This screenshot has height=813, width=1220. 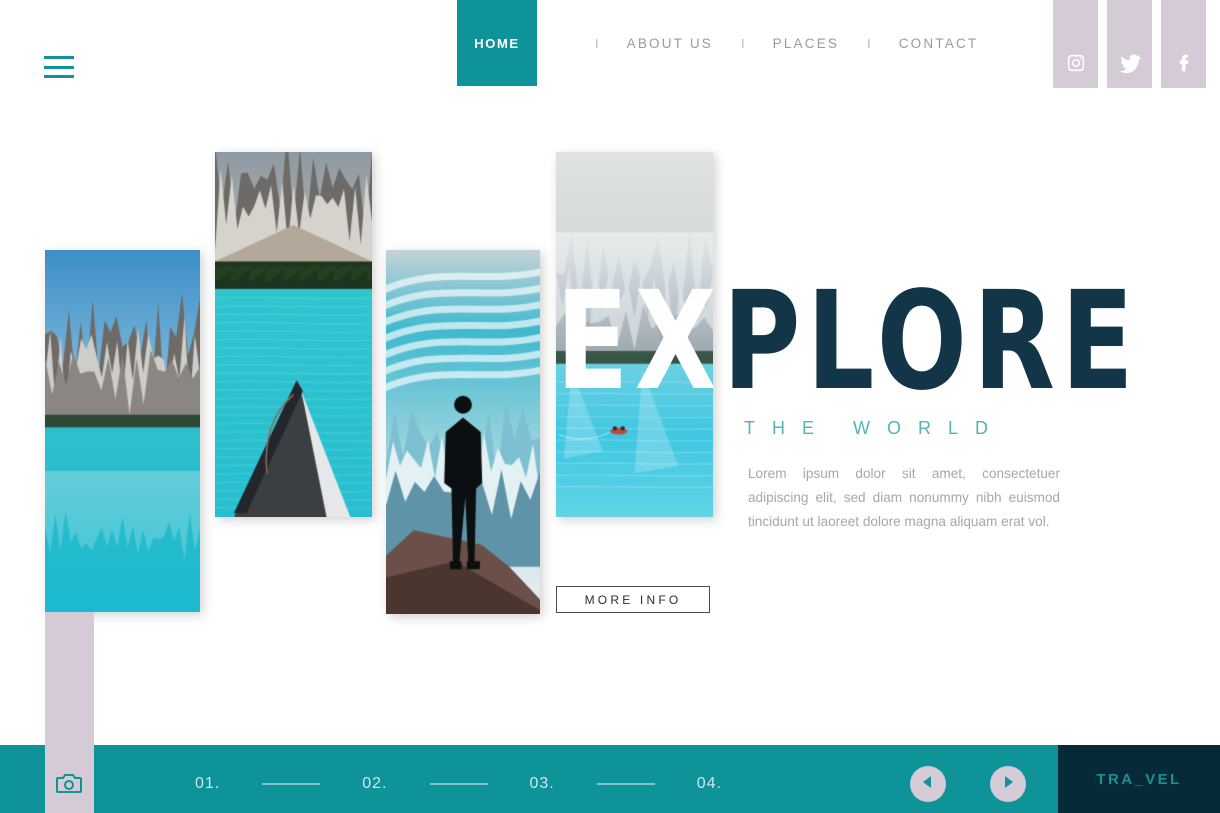 I want to click on hero-subtitle: THE WORLD, so click(x=874, y=428).